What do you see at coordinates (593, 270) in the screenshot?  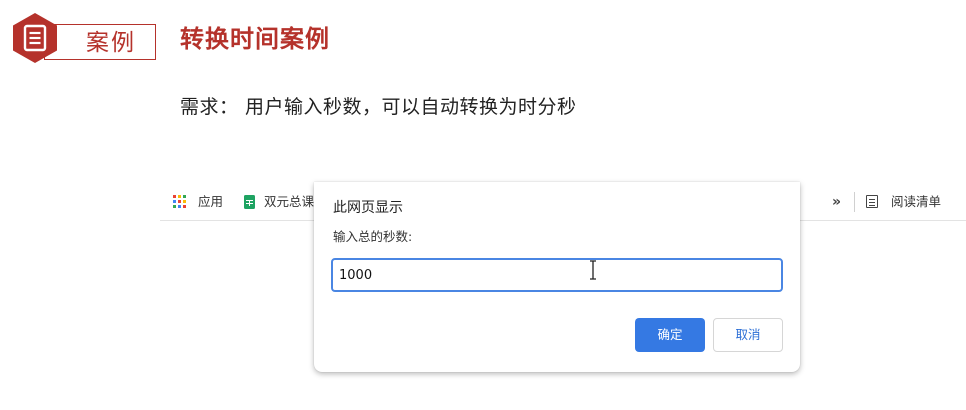 I see `text-cursor-icon` at bounding box center [593, 270].